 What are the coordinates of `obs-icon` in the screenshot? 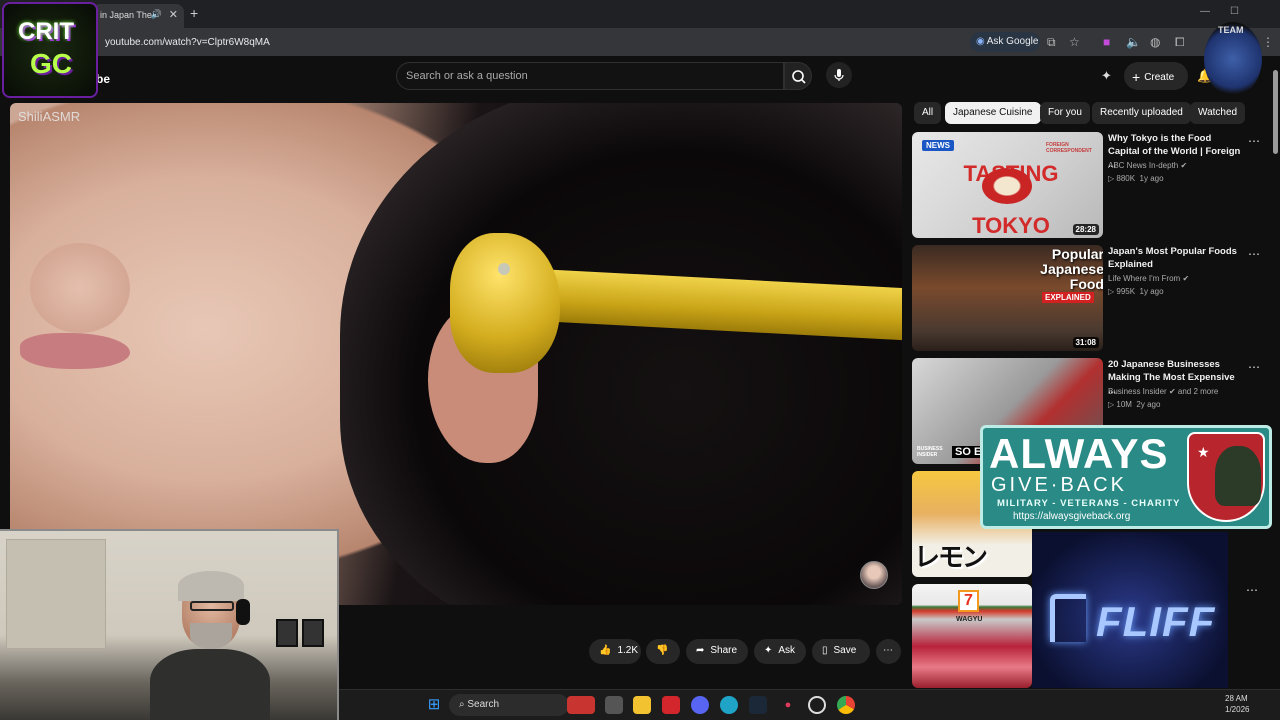 It's located at (817, 705).